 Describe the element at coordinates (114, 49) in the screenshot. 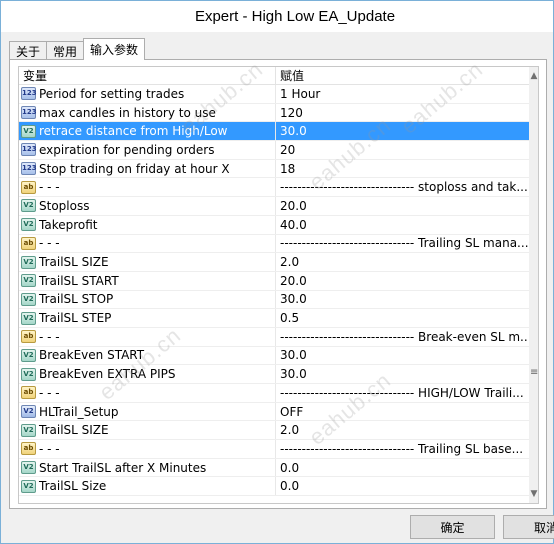

I see `tab-inputs: 输入参数` at that location.